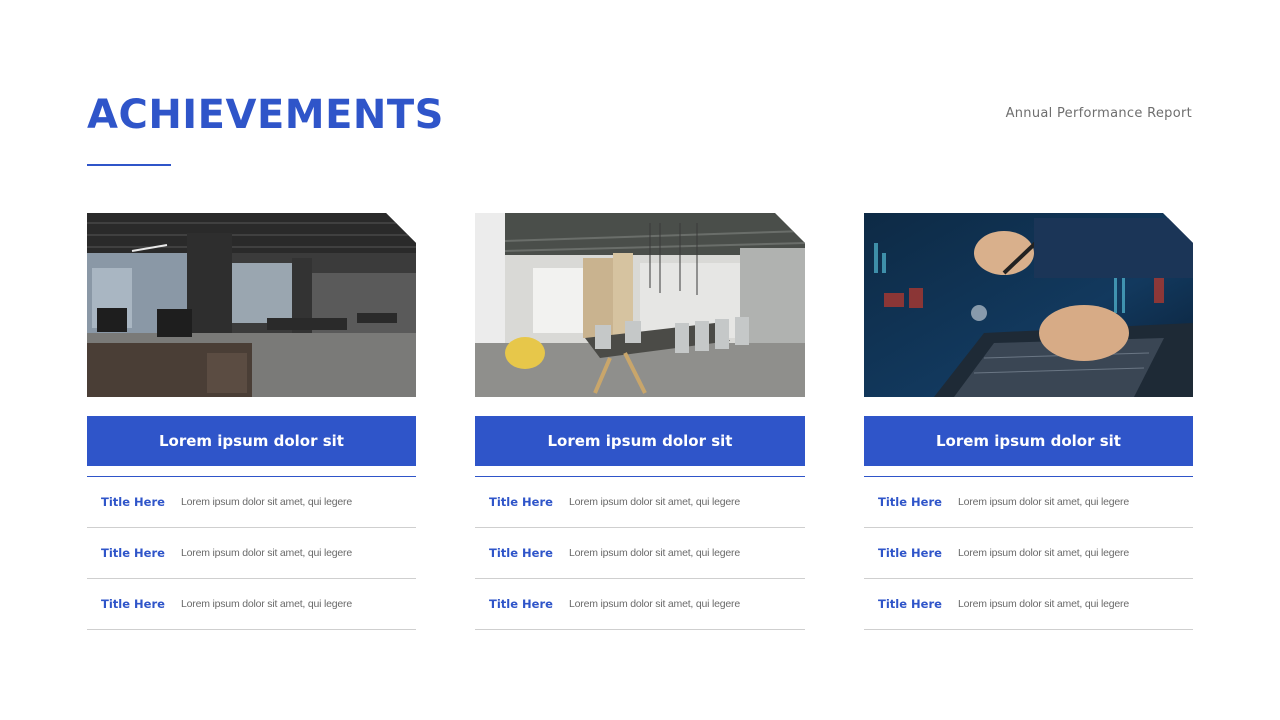 This screenshot has width=1280, height=720. I want to click on meeting-room-photo, so click(640, 305).